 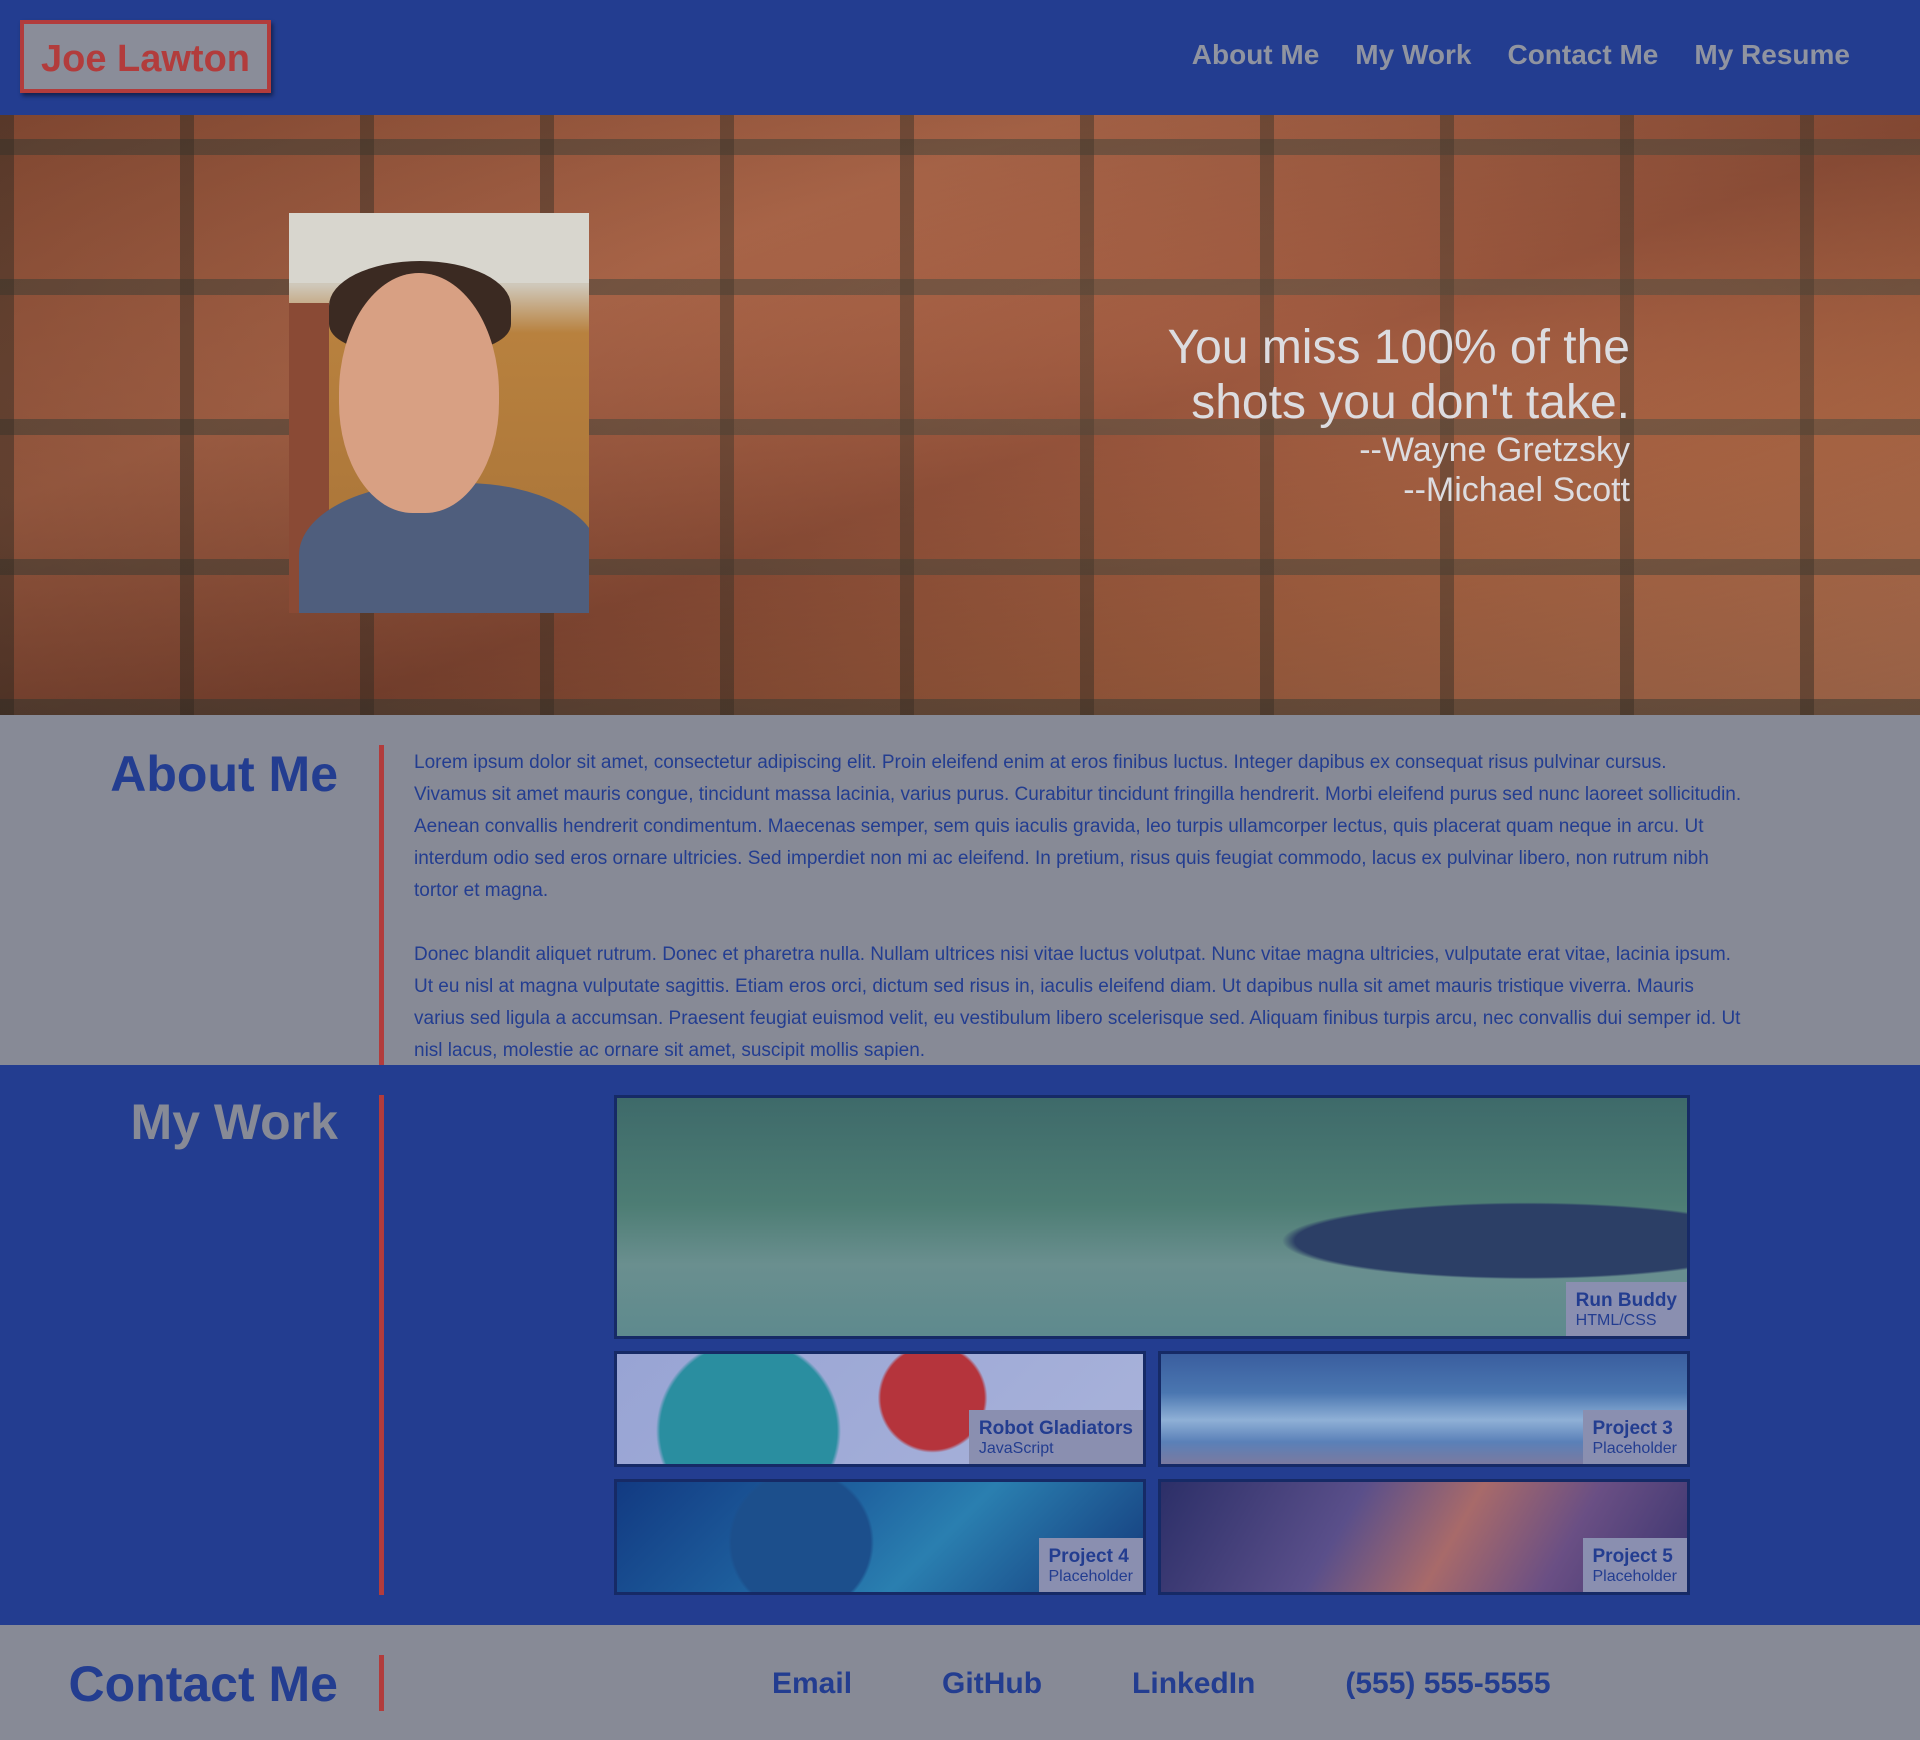 I want to click on project-card-project-5: Project 5 Placeholder, so click(x=1424, y=1537).